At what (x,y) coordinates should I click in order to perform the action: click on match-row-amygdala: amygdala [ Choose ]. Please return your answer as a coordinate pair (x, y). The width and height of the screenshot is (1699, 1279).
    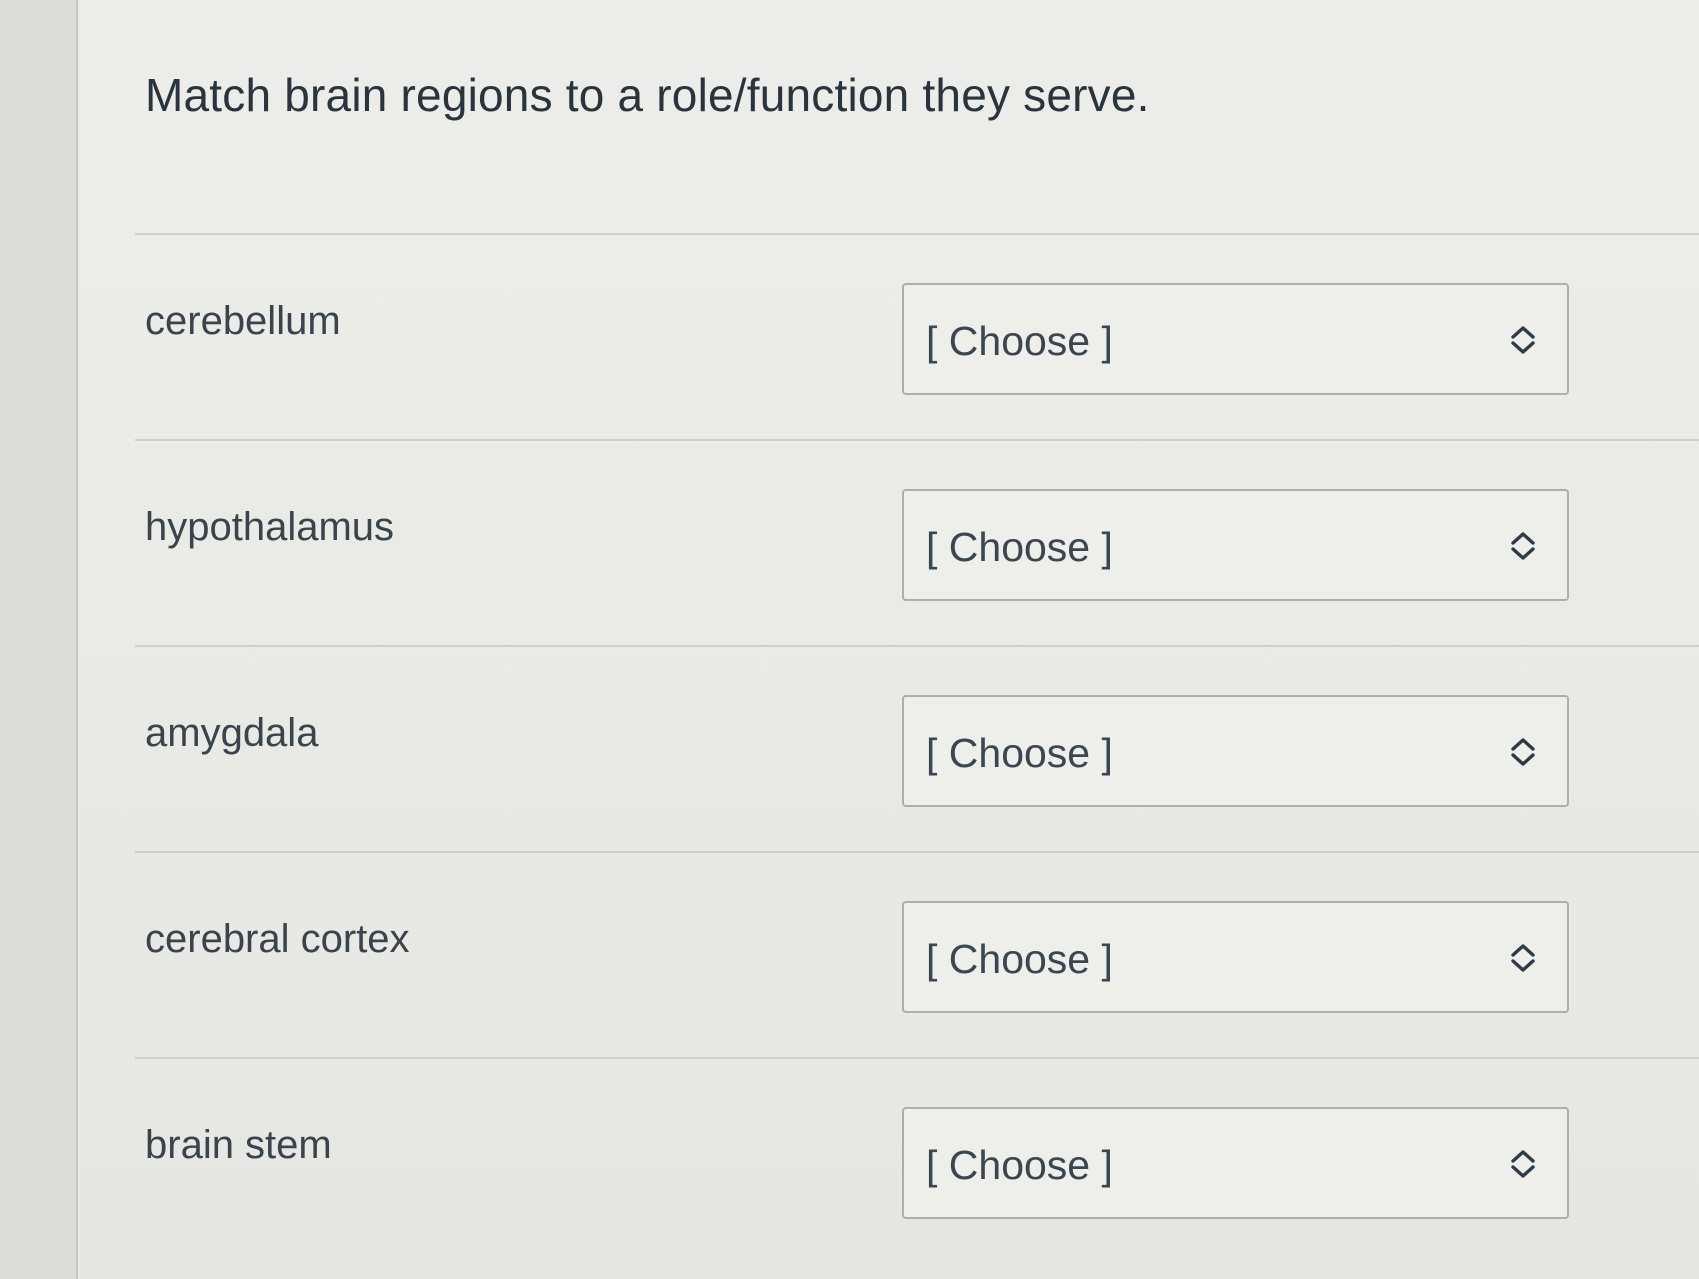
    Looking at the image, I should click on (917, 748).